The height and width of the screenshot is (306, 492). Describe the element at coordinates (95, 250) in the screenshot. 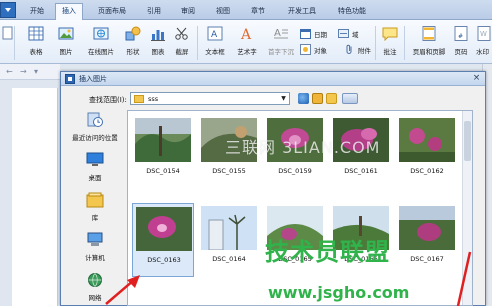

I see `place-computer: 计算机` at that location.